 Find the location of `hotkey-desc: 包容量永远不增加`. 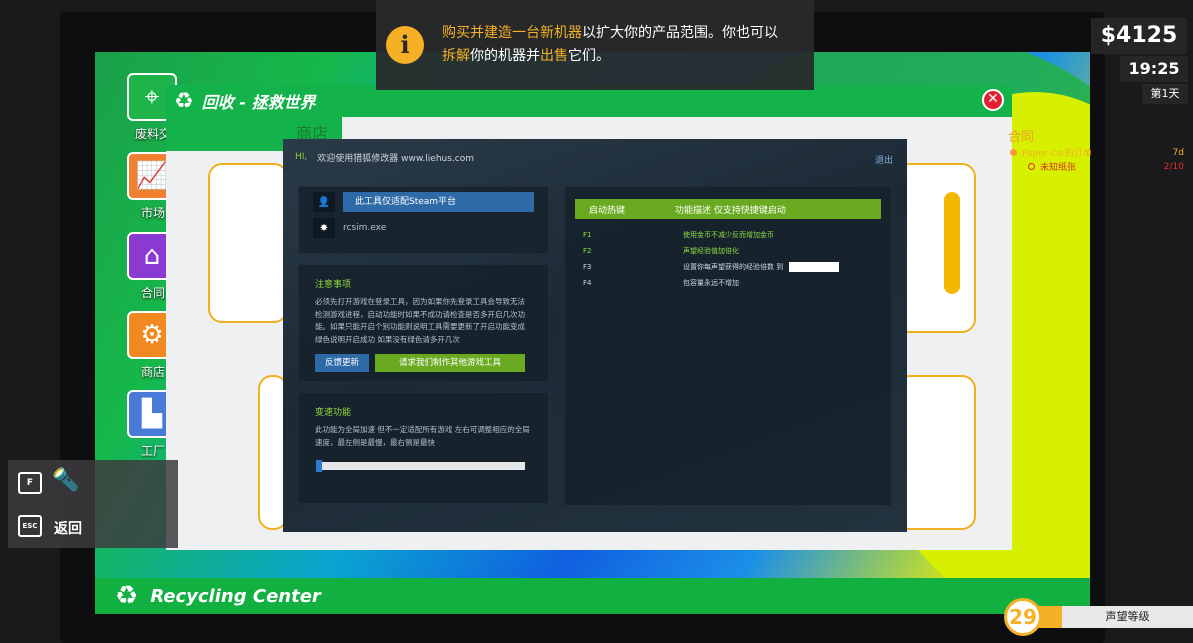

hotkey-desc: 包容量永远不增加 is located at coordinates (711, 283).